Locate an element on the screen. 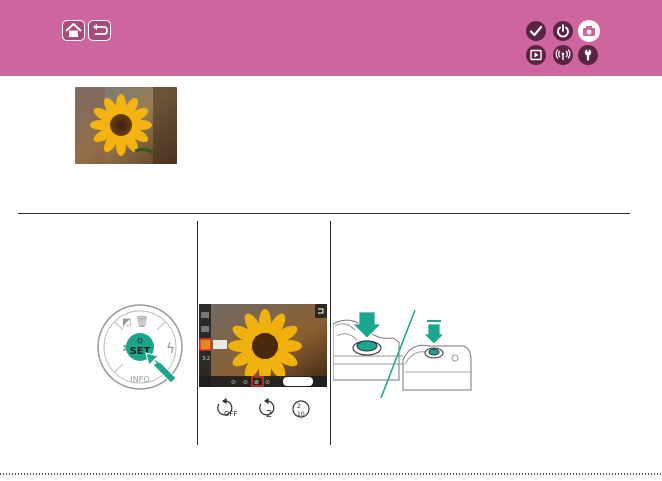 The image size is (662, 481). shooting-button is located at coordinates (589, 31).